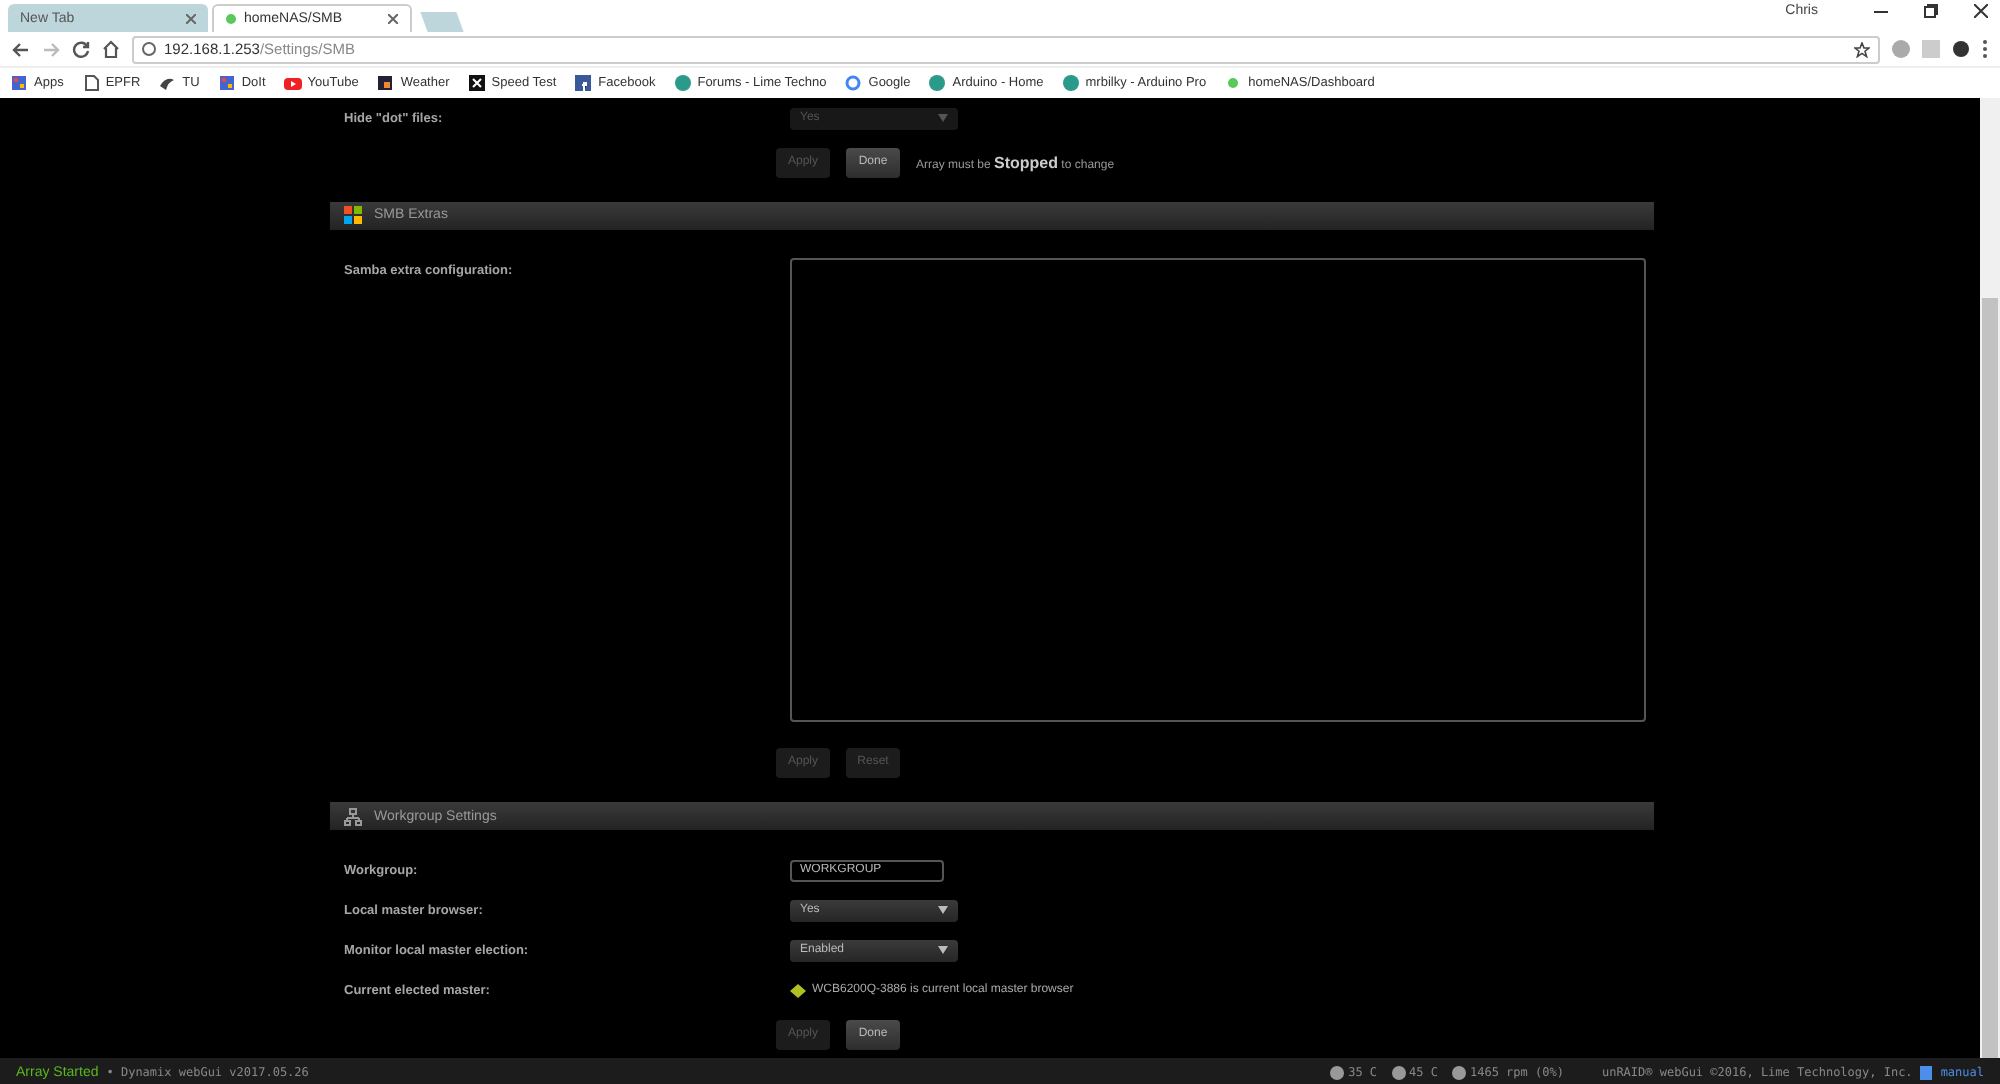  What do you see at coordinates (583, 83) in the screenshot?
I see `letter-icon` at bounding box center [583, 83].